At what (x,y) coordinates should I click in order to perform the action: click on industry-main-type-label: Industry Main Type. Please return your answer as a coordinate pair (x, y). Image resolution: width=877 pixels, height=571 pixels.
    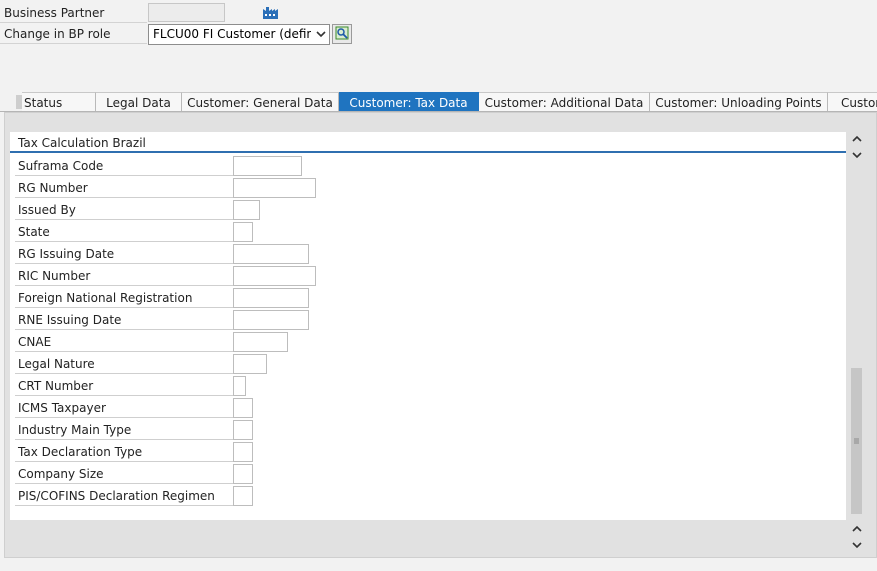
    Looking at the image, I should click on (124, 430).